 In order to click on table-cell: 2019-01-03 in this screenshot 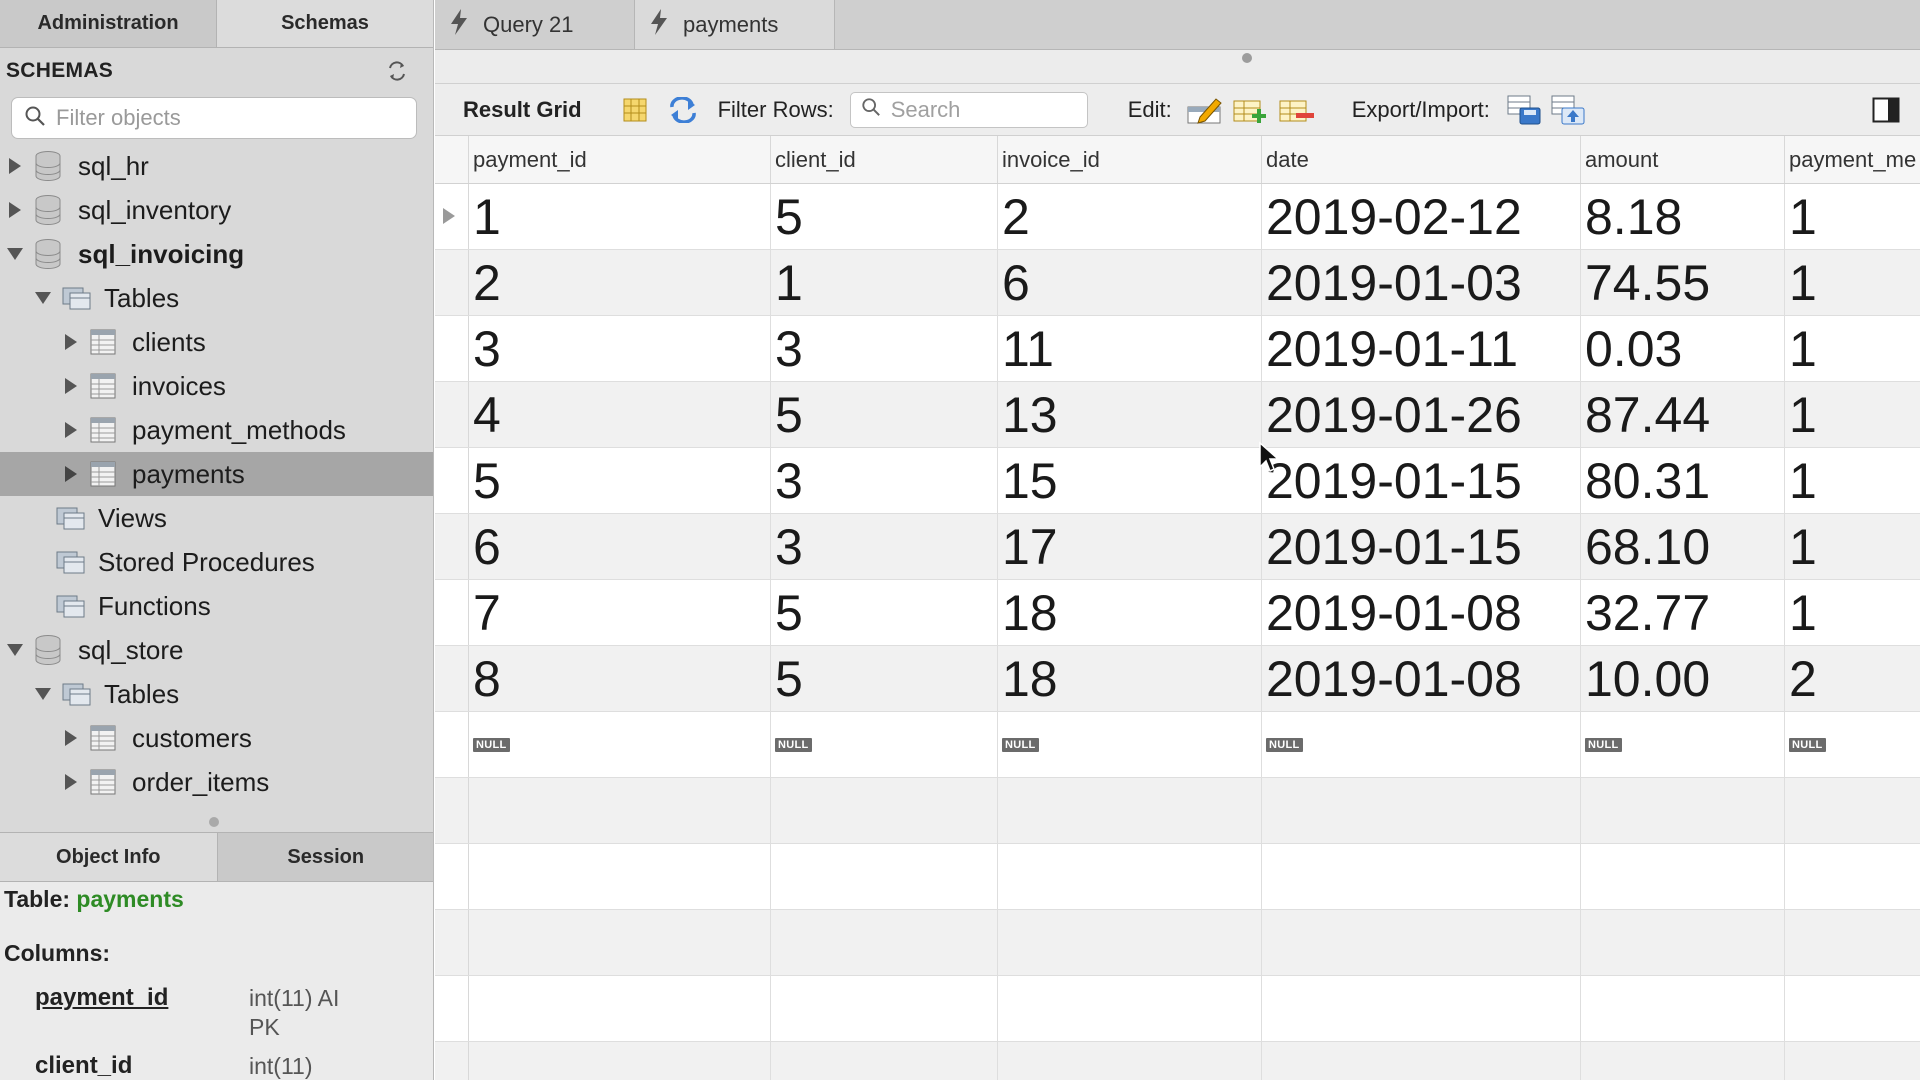, I will do `click(1421, 282)`.